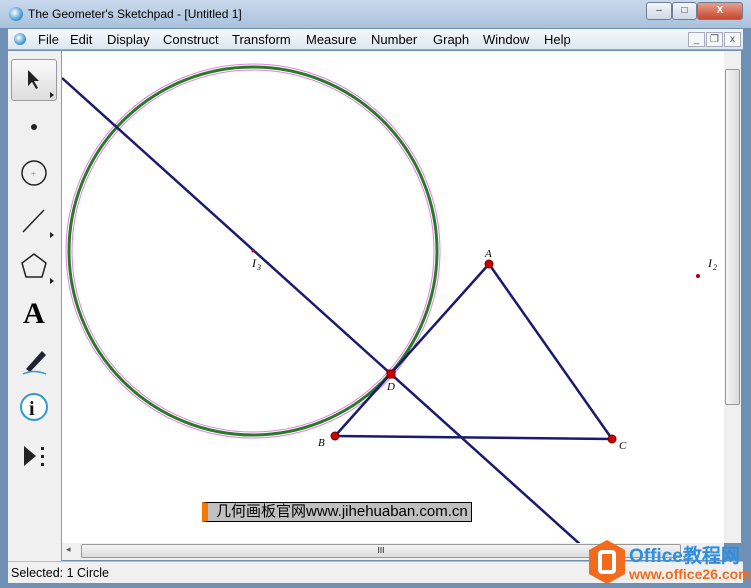  I want to click on document-icon, so click(20, 39).